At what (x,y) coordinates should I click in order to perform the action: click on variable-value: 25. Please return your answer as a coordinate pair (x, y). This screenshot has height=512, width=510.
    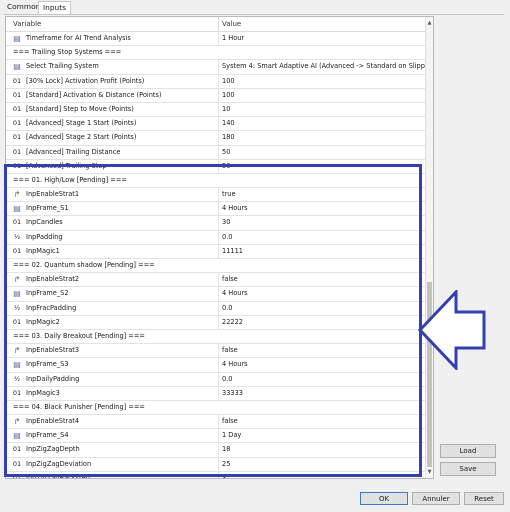
    Looking at the image, I should click on (322, 464).